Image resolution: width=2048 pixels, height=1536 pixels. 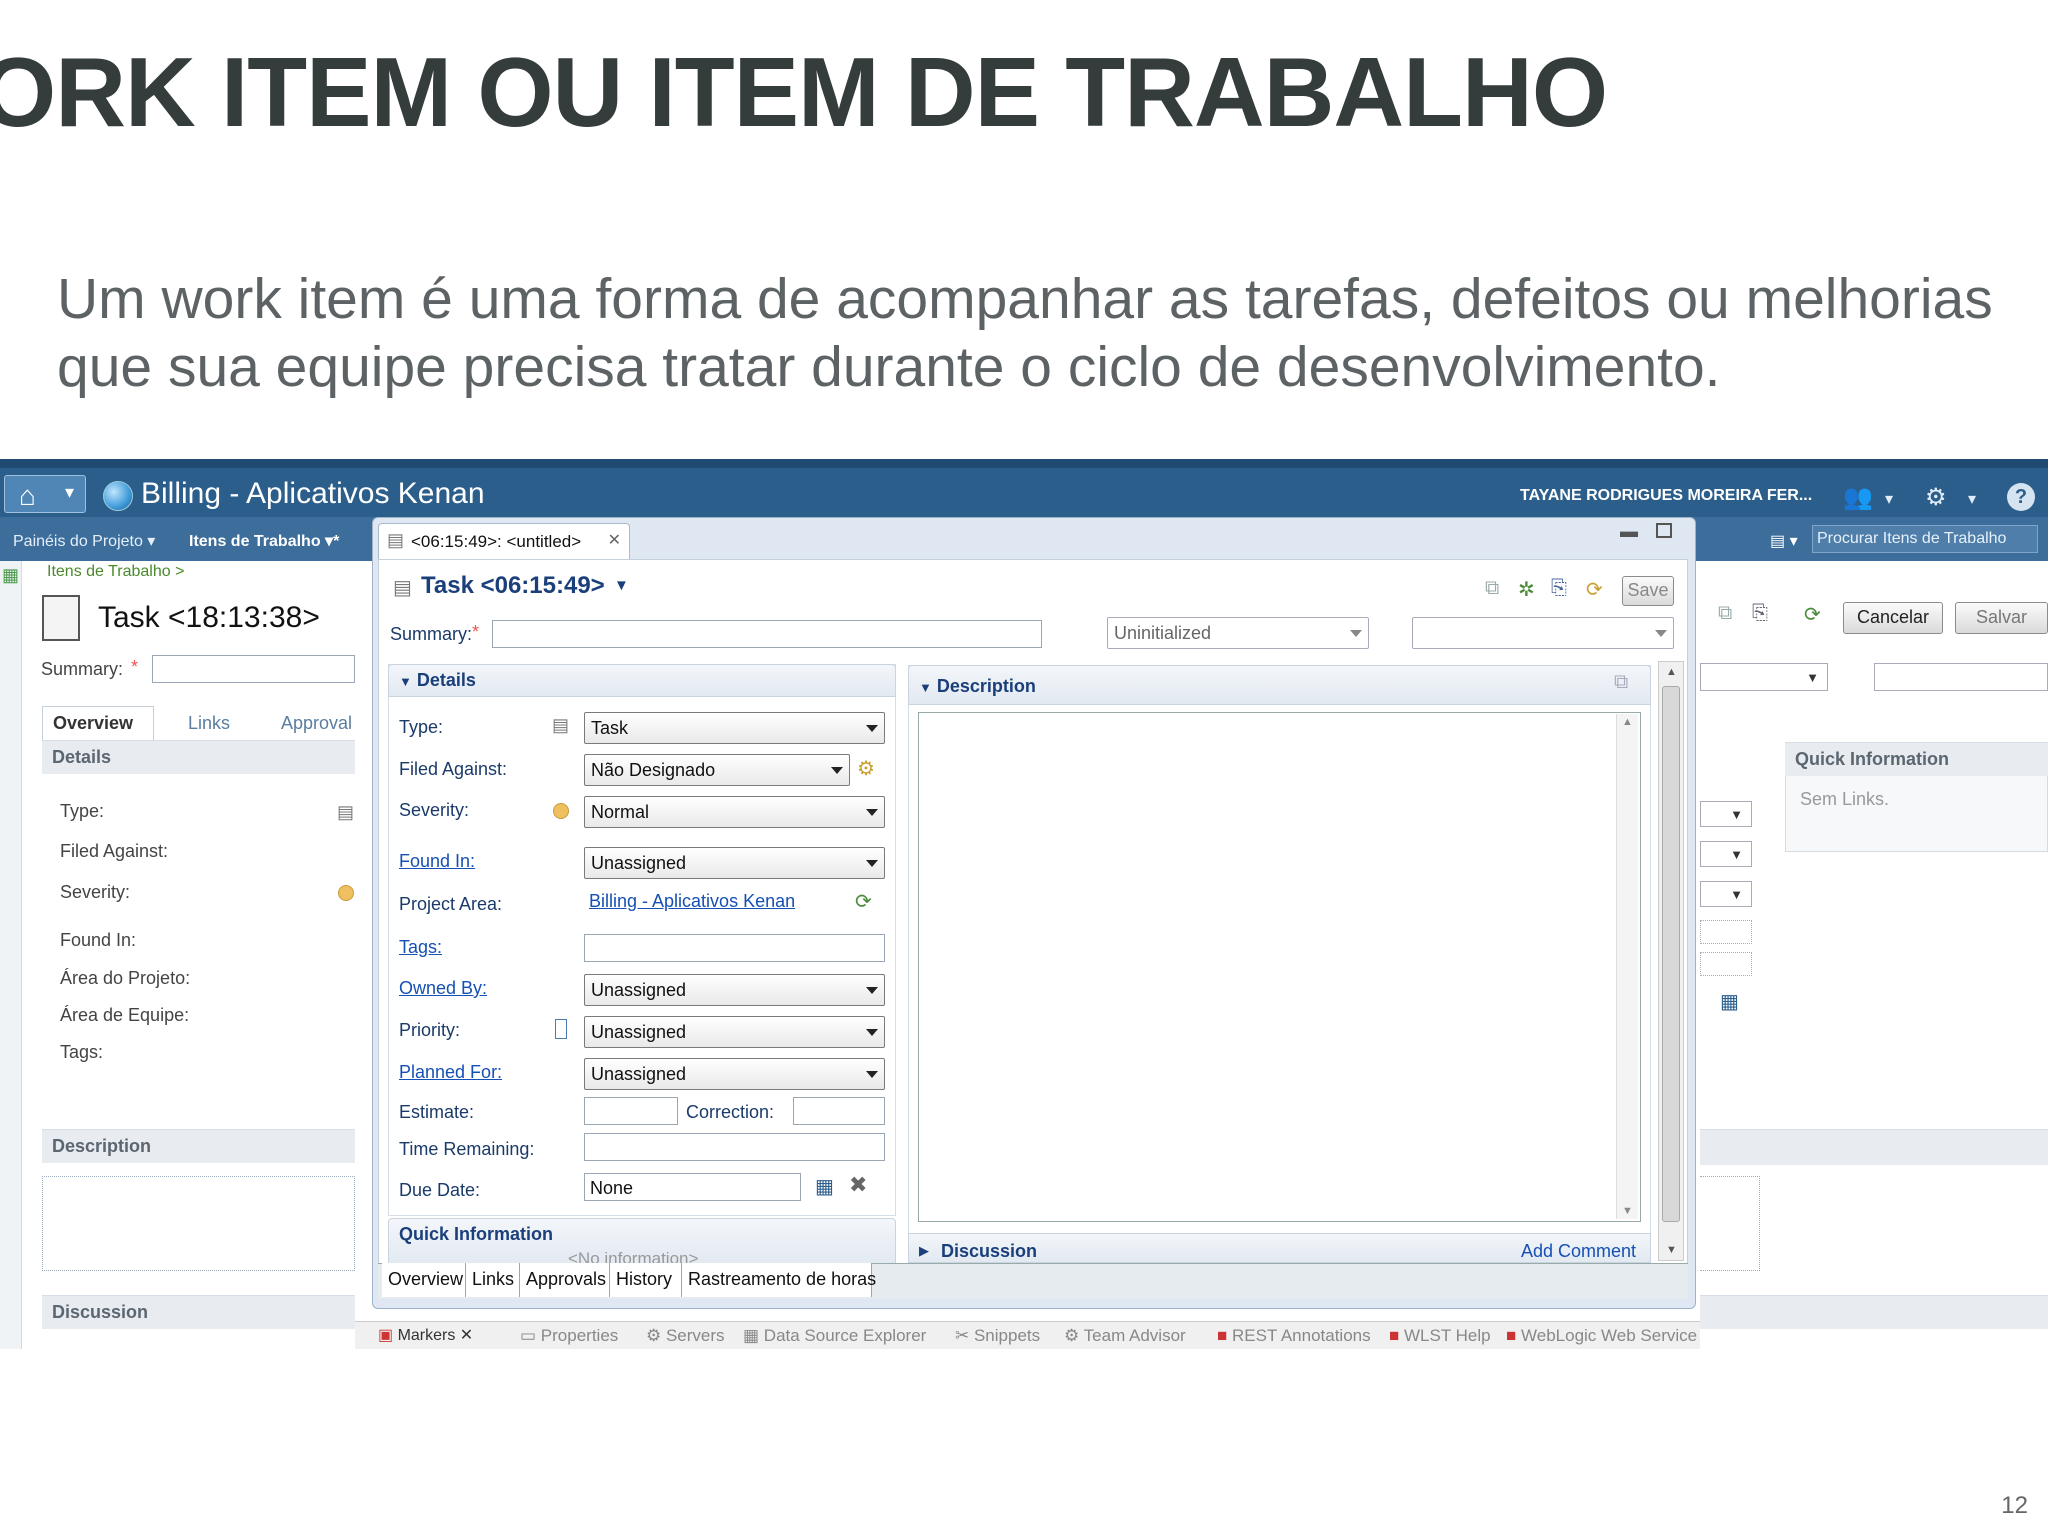 I want to click on view-weblogic-web-service: ■ WebLogic Web Service, so click(x=1601, y=1336).